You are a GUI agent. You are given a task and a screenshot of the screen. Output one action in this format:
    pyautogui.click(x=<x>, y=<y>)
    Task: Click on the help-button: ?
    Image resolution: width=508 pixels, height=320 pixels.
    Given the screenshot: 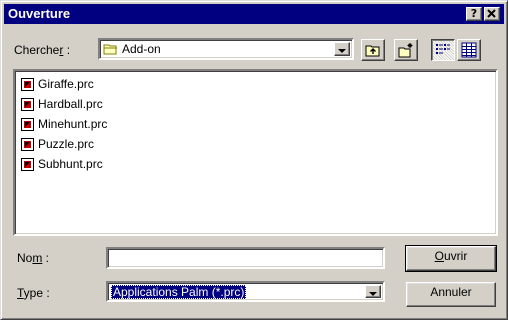 What is the action you would take?
    pyautogui.click(x=474, y=14)
    